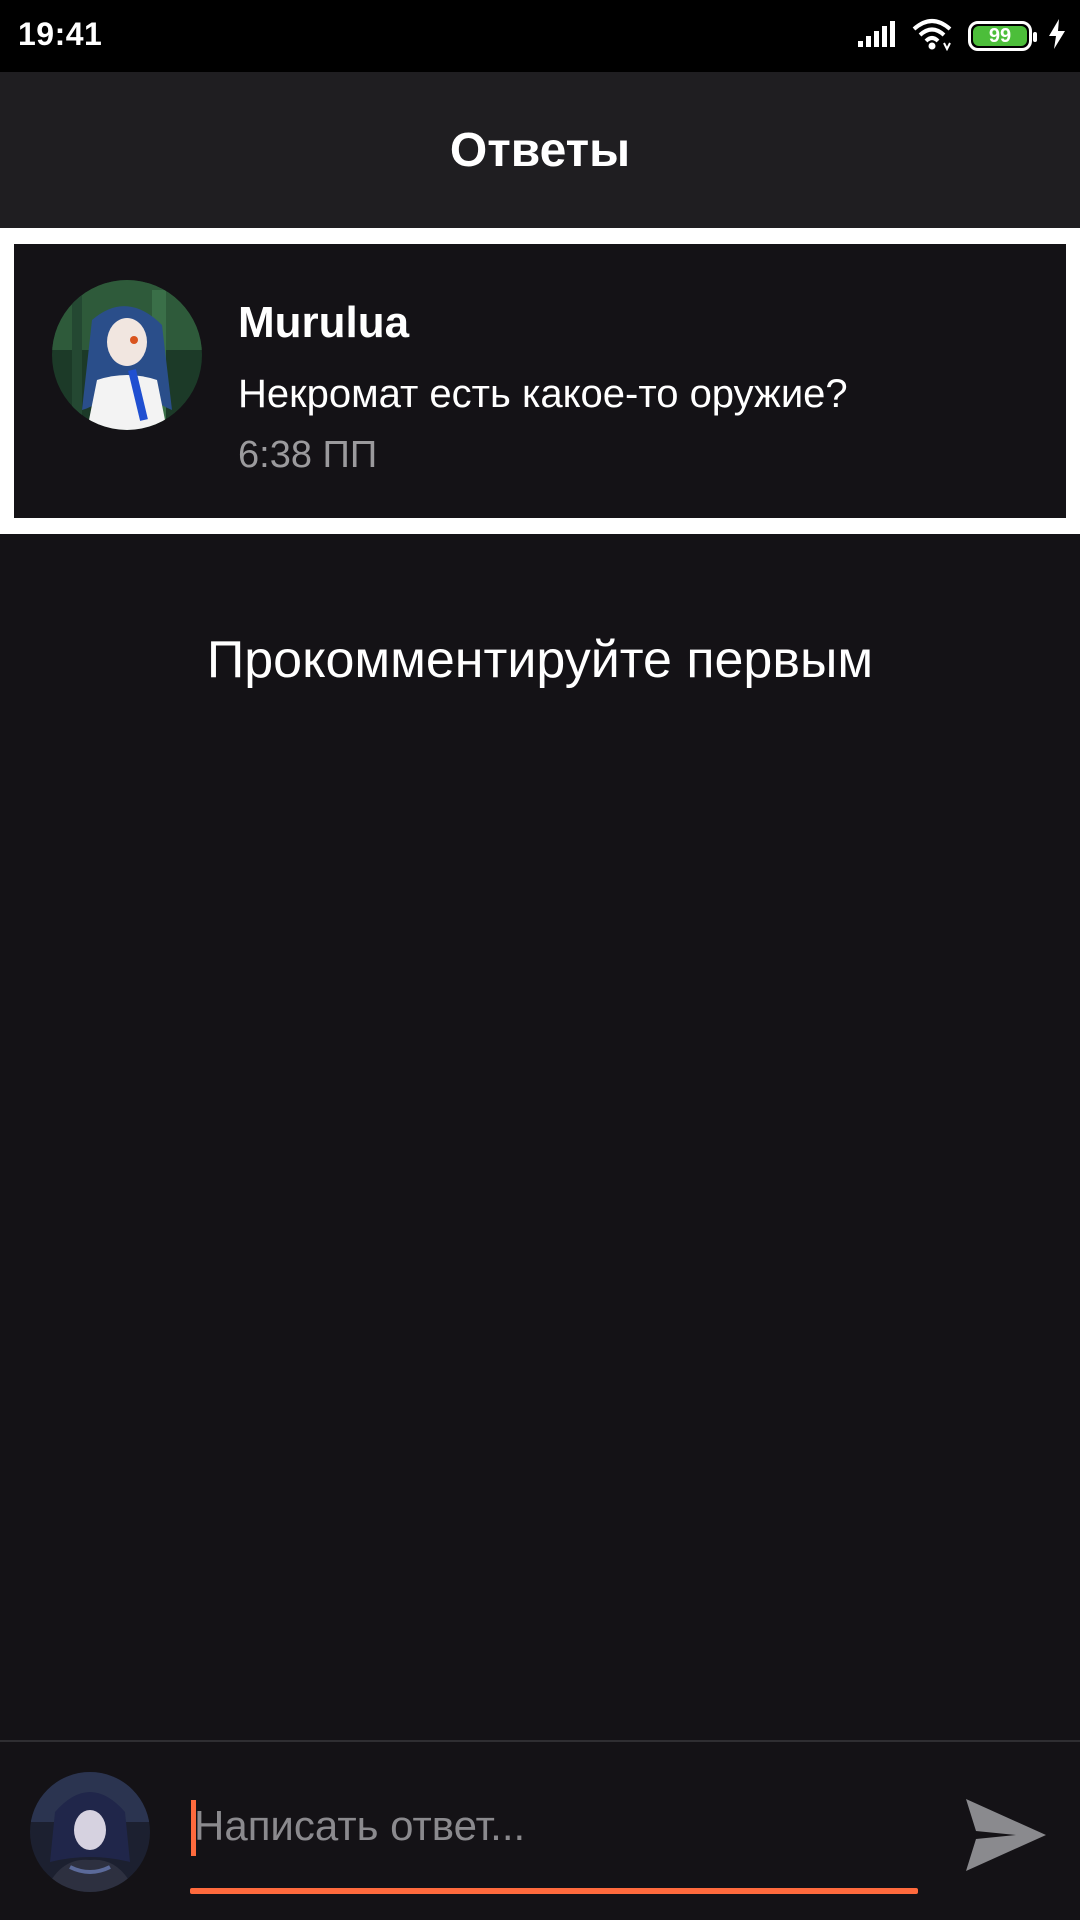 The height and width of the screenshot is (1920, 1080). I want to click on reply-bar, so click(540, 1830).